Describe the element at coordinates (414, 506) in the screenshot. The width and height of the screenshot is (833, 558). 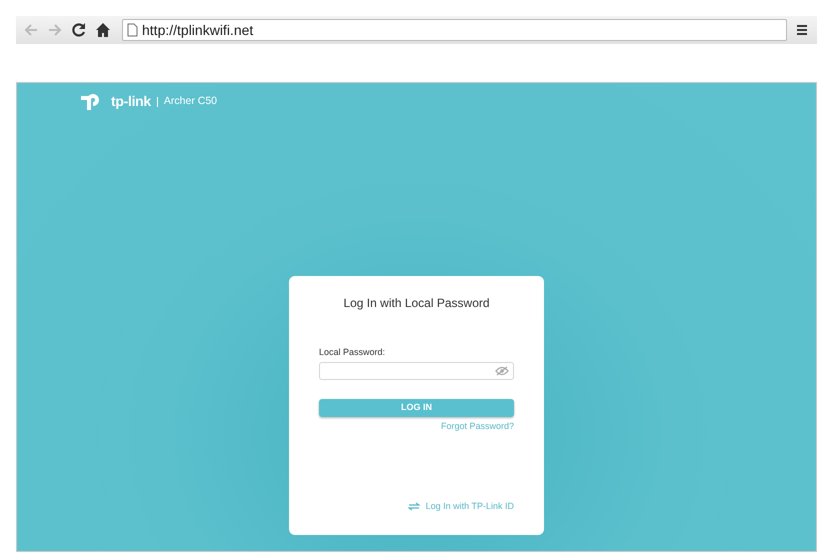
I see `swap-icon` at that location.